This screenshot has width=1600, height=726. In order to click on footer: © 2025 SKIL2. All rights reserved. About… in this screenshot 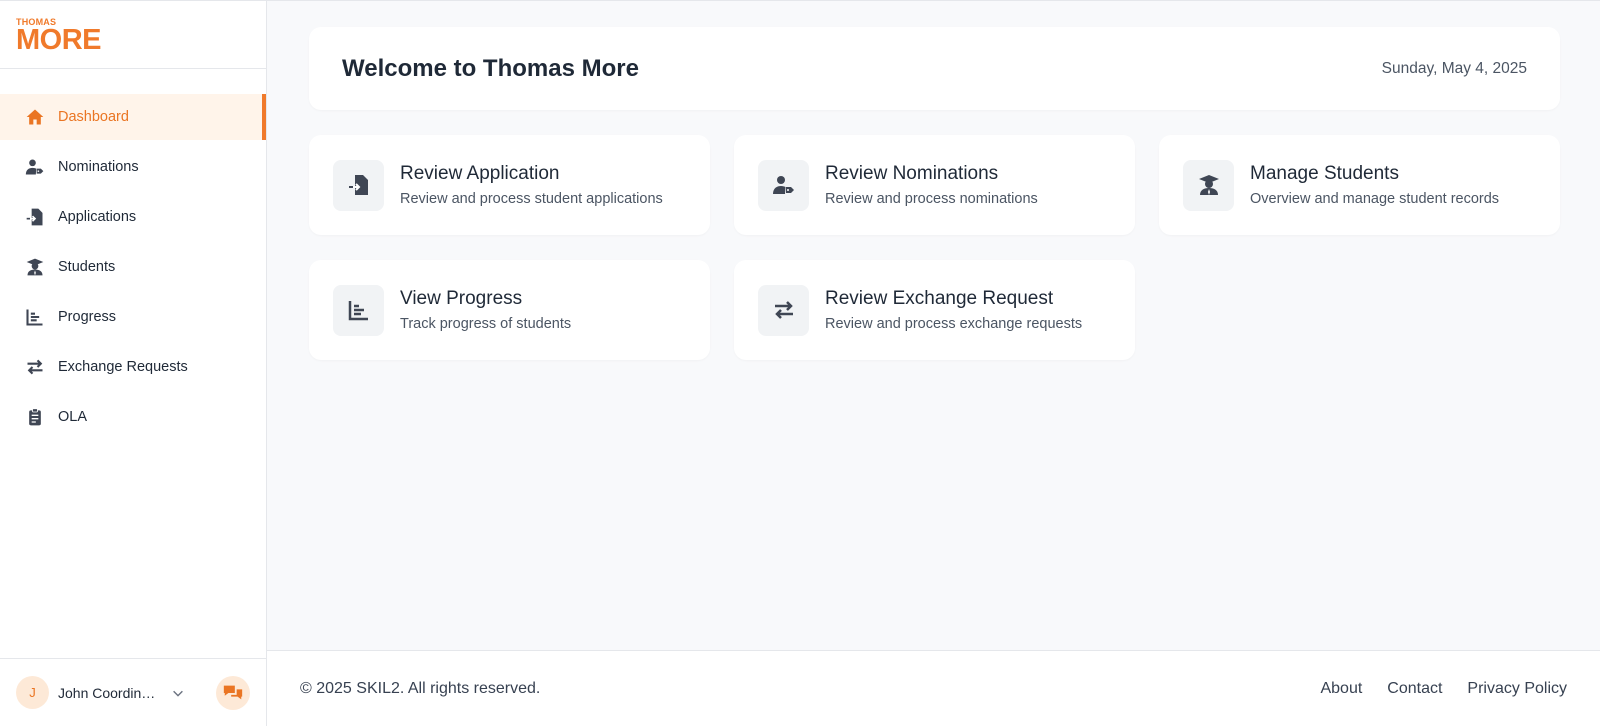, I will do `click(933, 688)`.